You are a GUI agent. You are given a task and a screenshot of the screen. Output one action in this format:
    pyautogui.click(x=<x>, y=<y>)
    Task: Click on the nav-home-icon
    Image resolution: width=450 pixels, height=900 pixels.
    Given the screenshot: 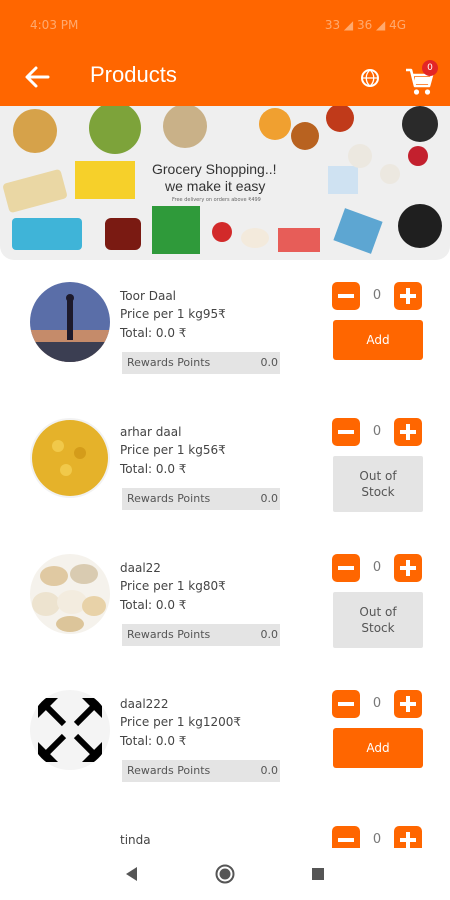 What is the action you would take?
    pyautogui.click(x=225, y=874)
    